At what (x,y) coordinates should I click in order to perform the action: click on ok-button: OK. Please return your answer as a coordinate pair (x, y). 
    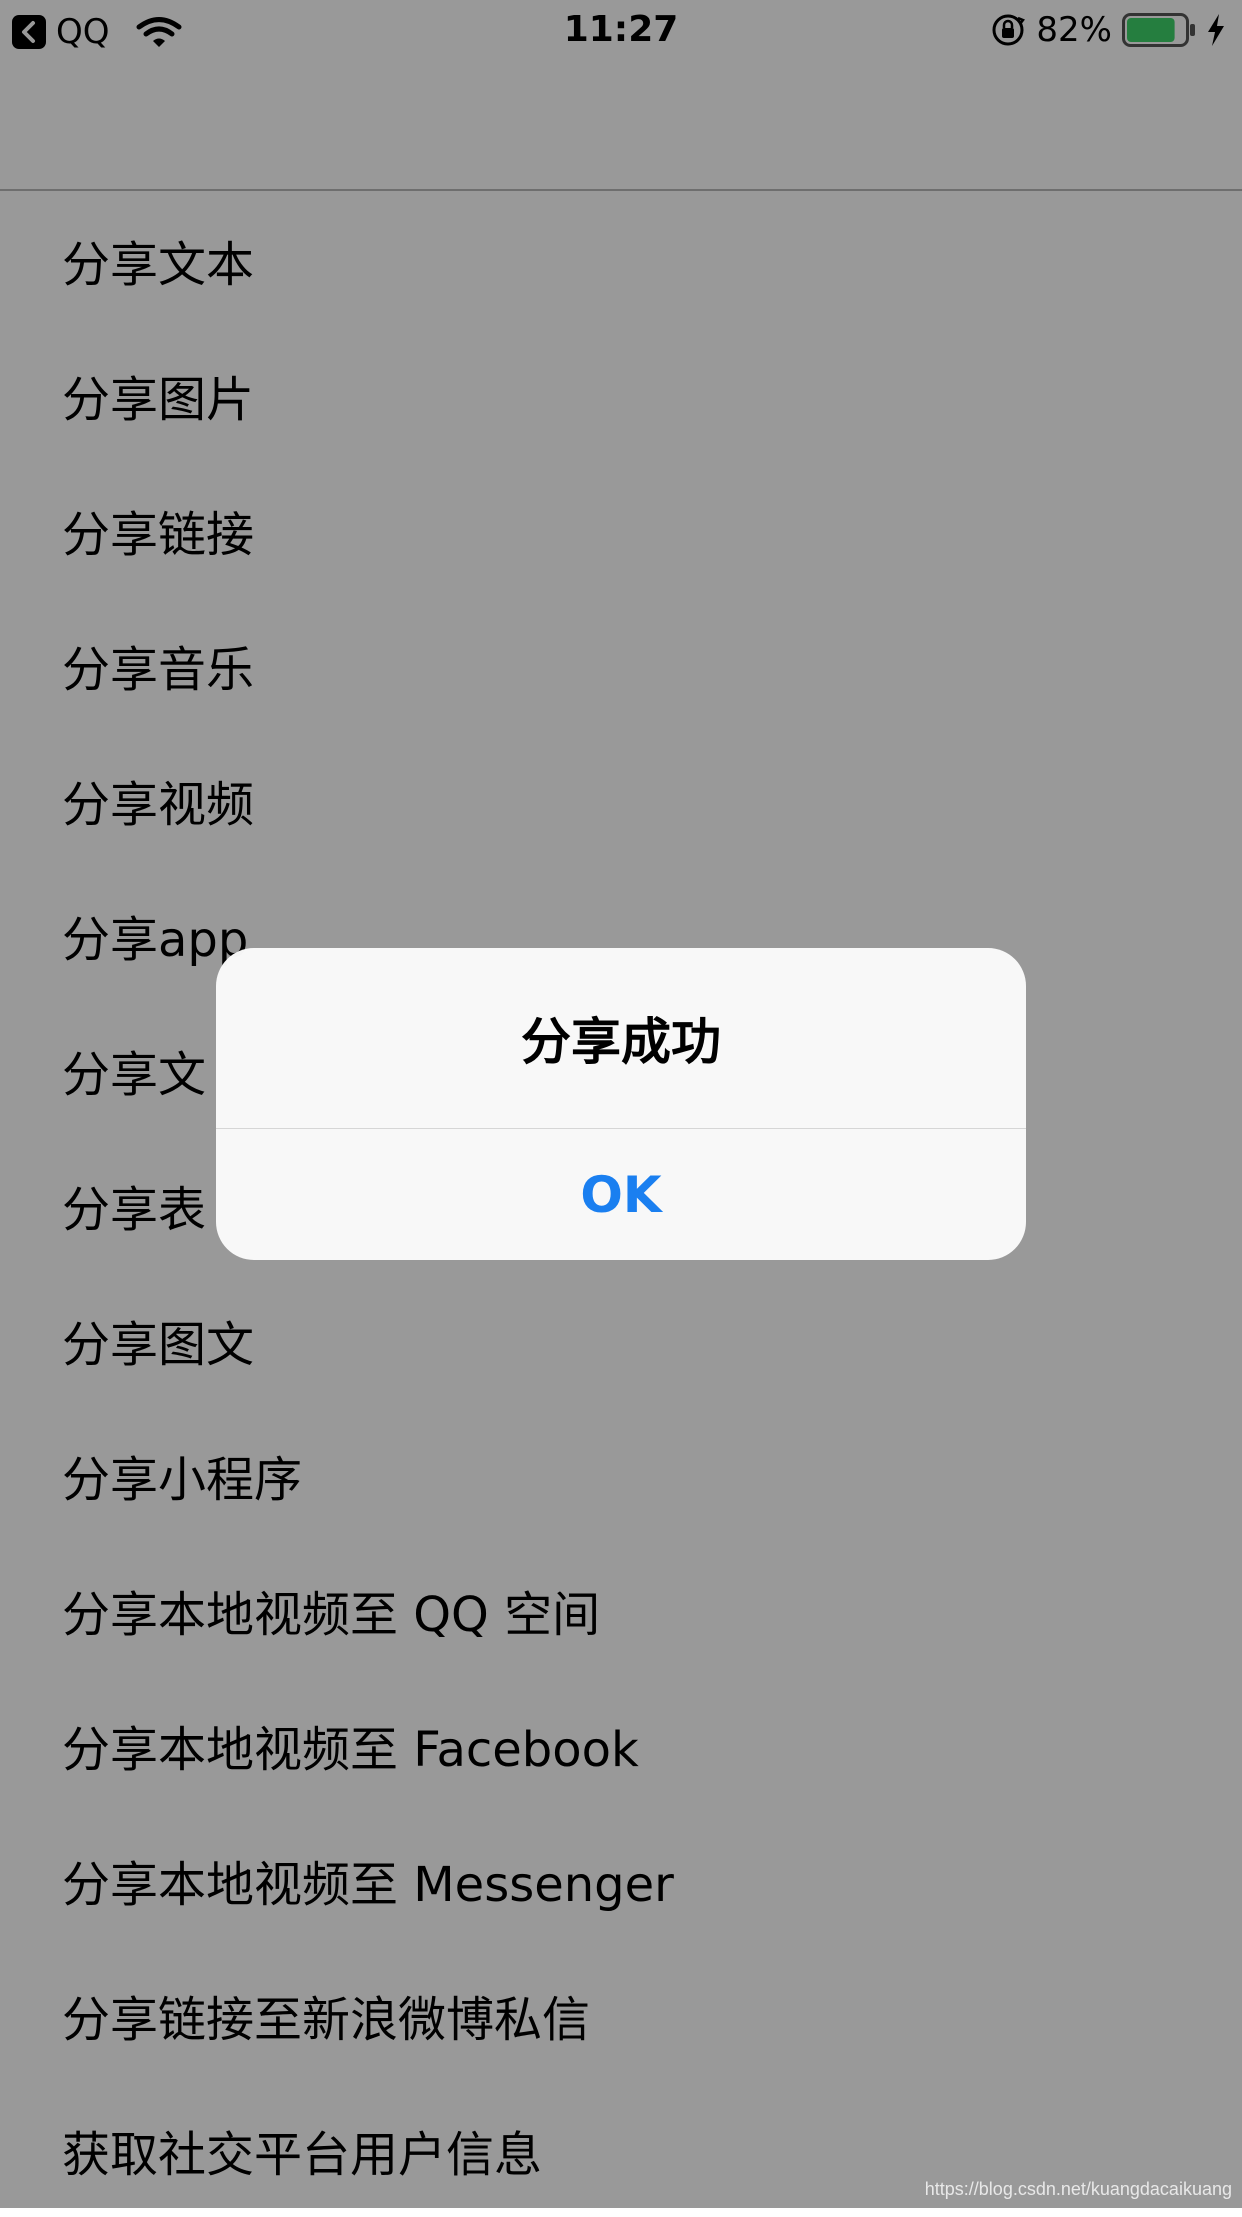
    Looking at the image, I should click on (621, 1194).